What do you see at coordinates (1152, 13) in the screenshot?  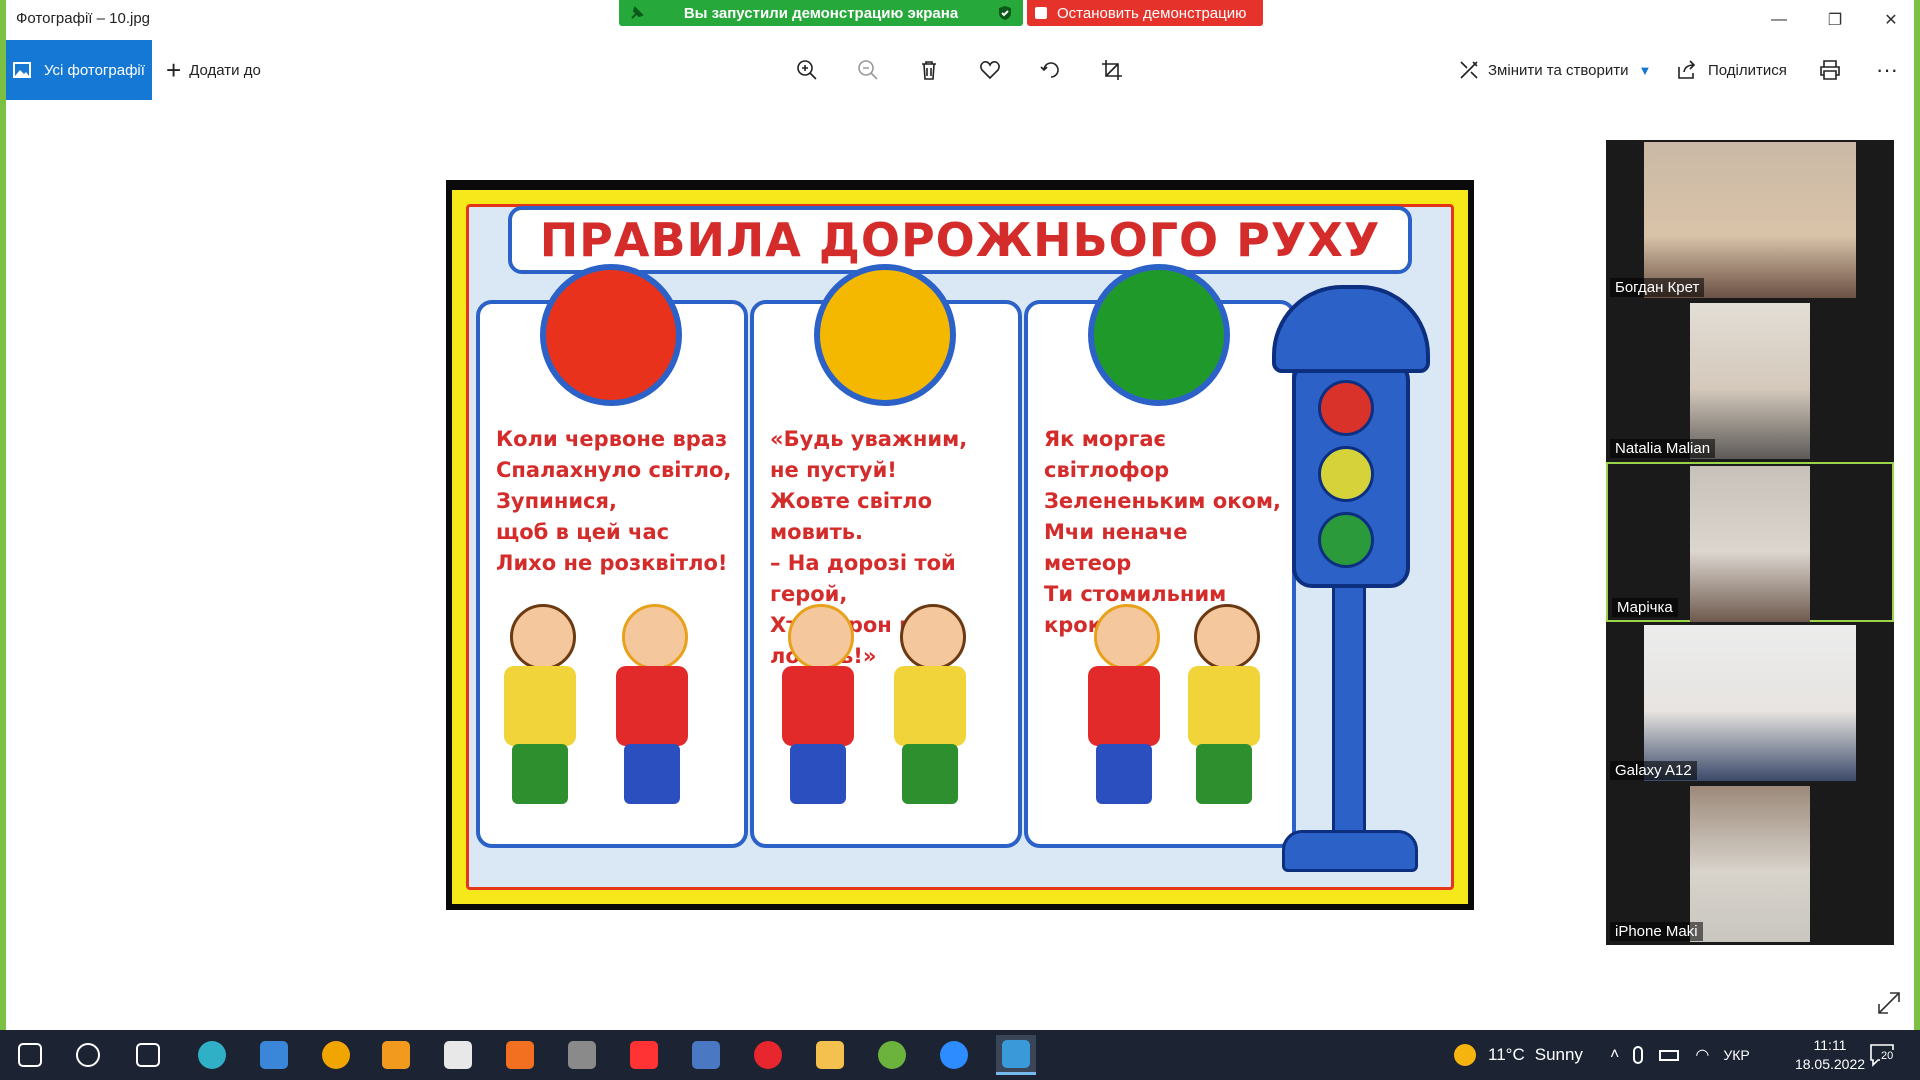 I see `stop-share-label: Остановить демонстрацию` at bounding box center [1152, 13].